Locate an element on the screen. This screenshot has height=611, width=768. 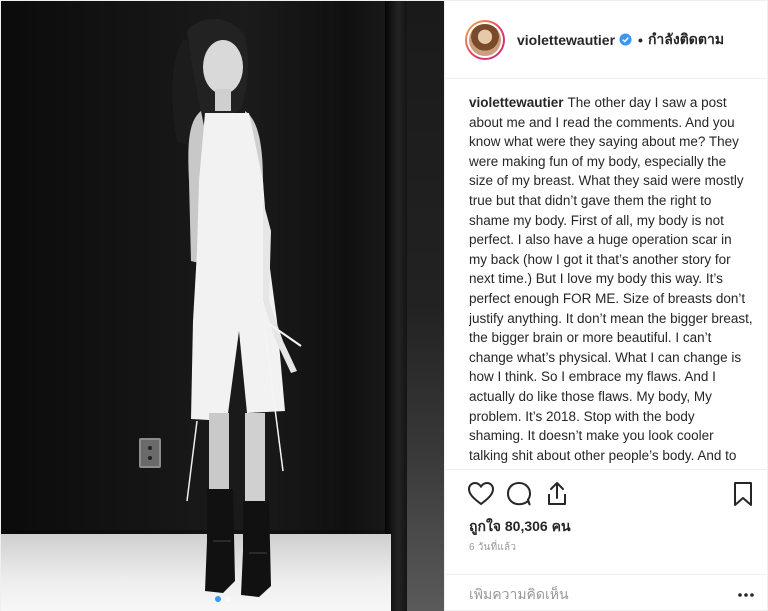
carousel-dot is located at coordinates (227, 599).